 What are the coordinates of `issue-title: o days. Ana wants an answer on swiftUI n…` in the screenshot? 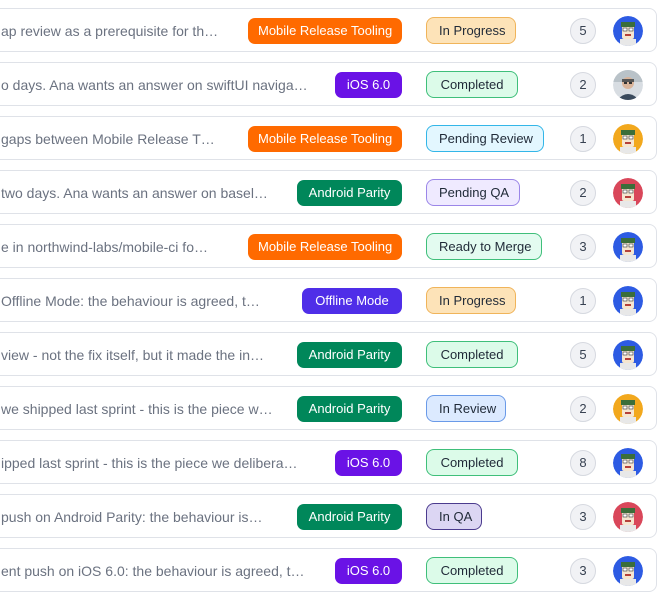 It's located at (161, 85).